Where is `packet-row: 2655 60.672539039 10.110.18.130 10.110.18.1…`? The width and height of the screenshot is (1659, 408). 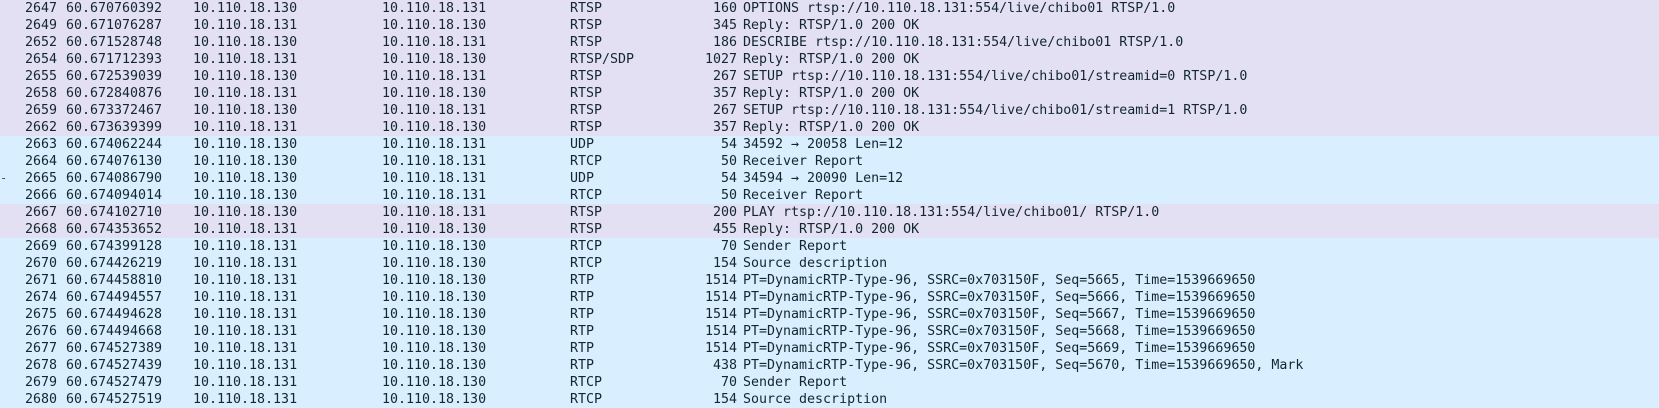
packet-row: 2655 60.672539039 10.110.18.130 10.110.18.1… is located at coordinates (829, 76).